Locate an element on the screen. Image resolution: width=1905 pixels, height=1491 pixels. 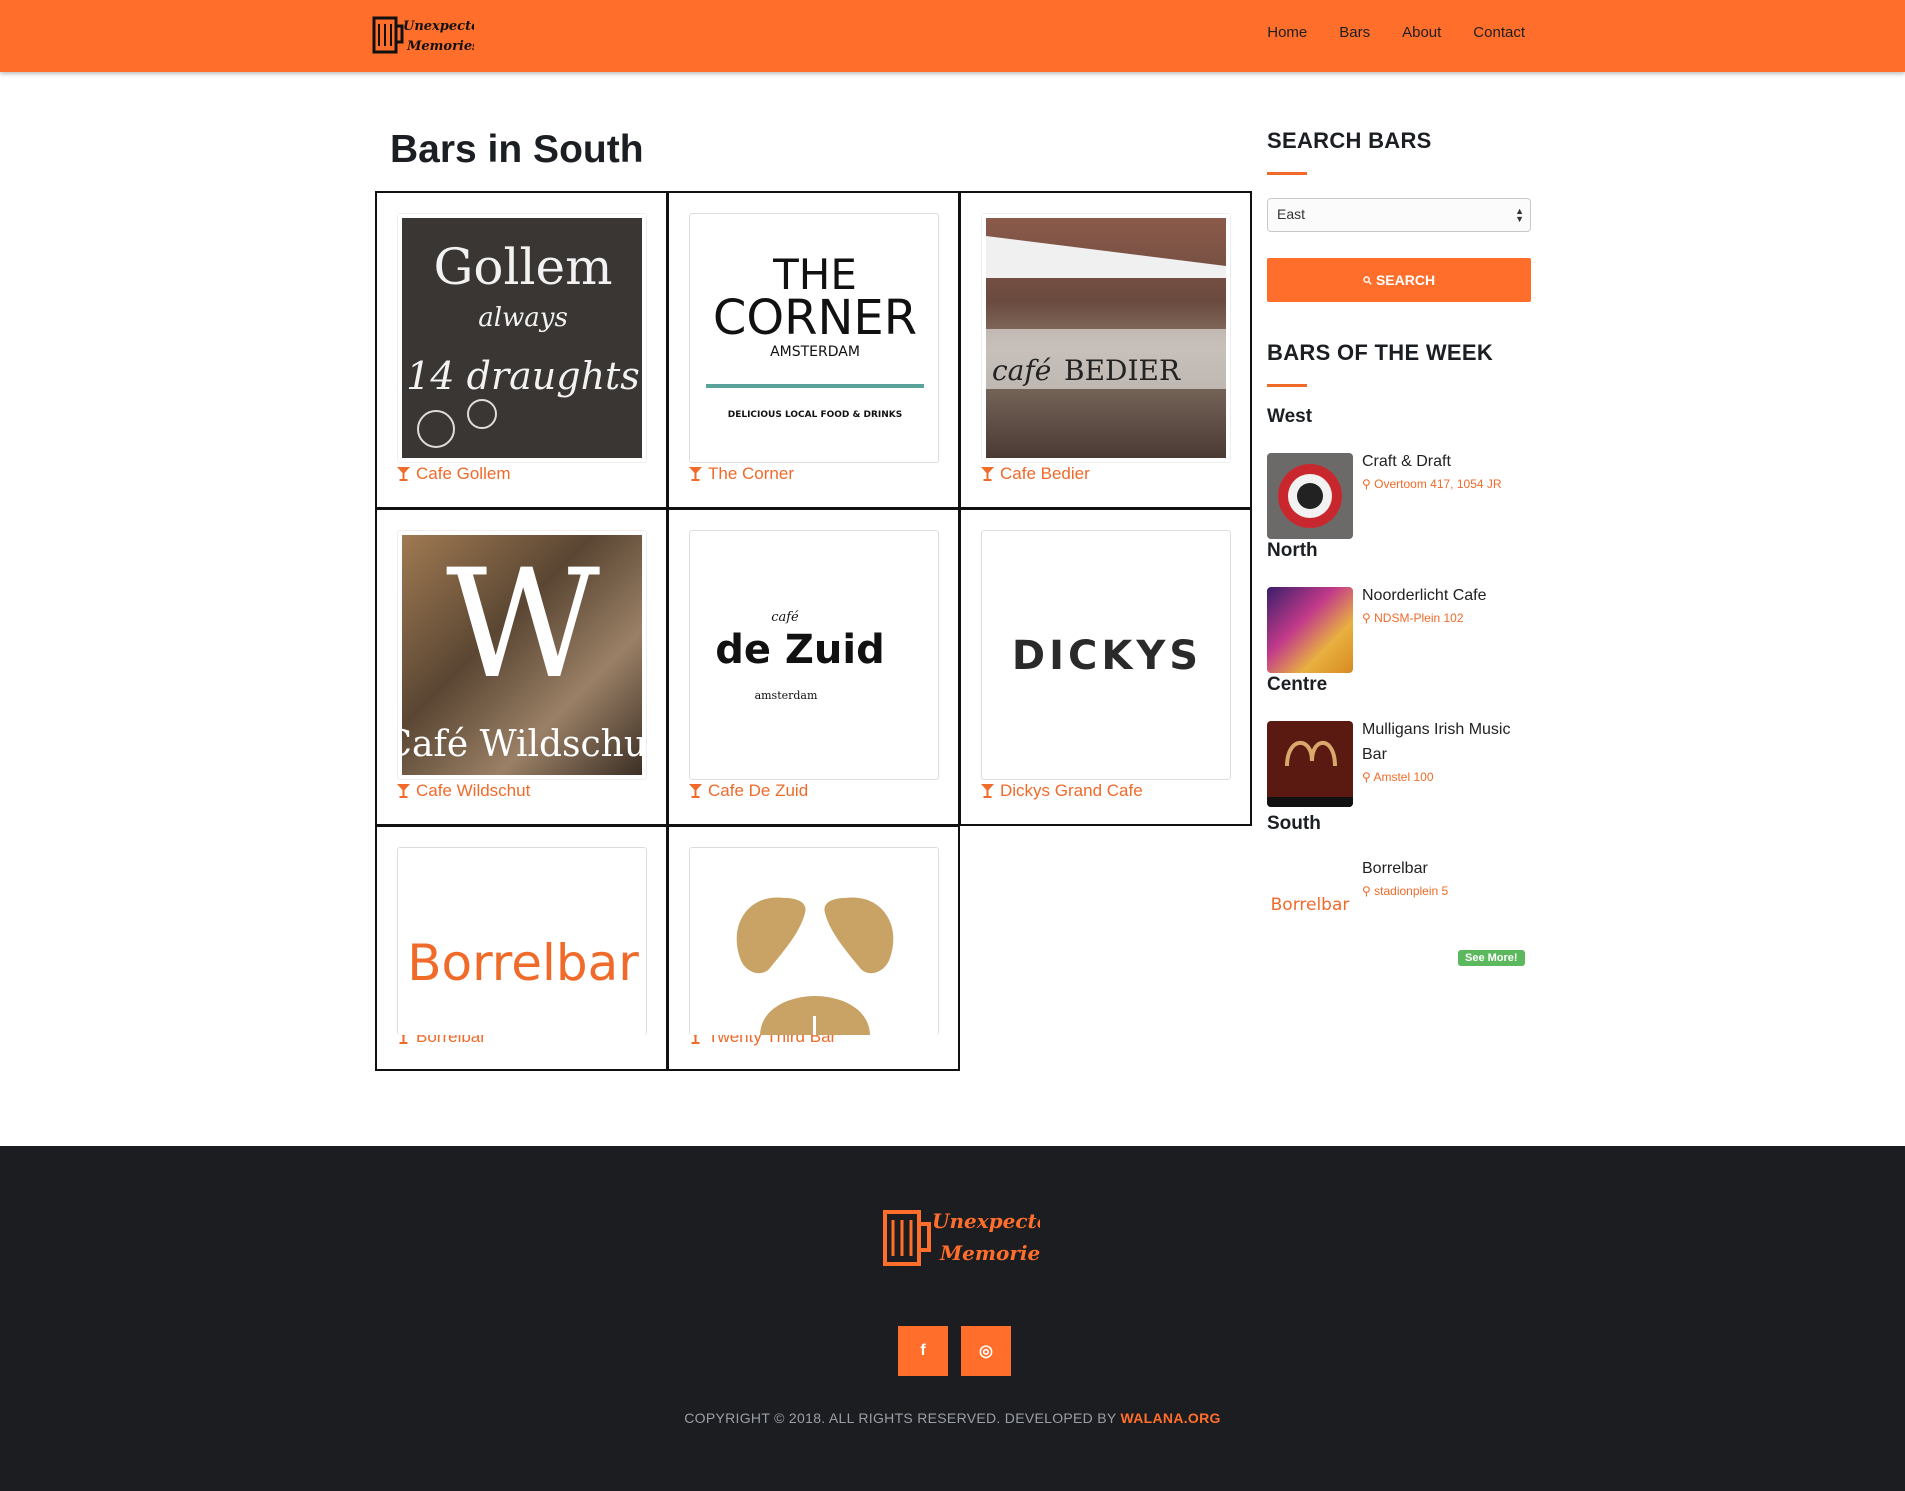
facebook-icon: f is located at coordinates (923, 1350).